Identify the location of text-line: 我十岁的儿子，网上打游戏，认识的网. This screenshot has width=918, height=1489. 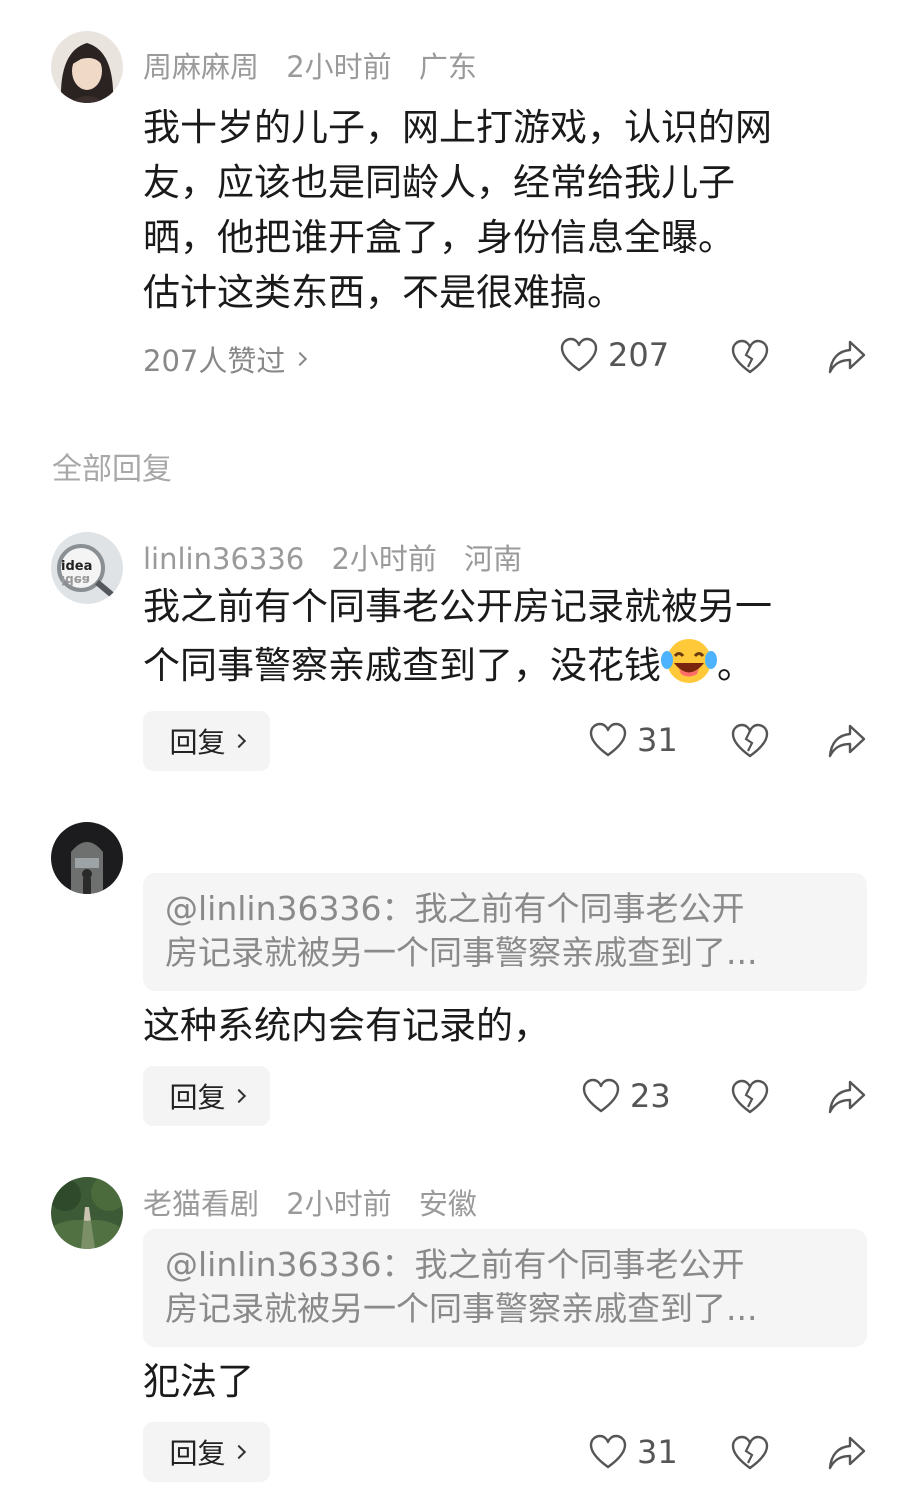
(457, 127).